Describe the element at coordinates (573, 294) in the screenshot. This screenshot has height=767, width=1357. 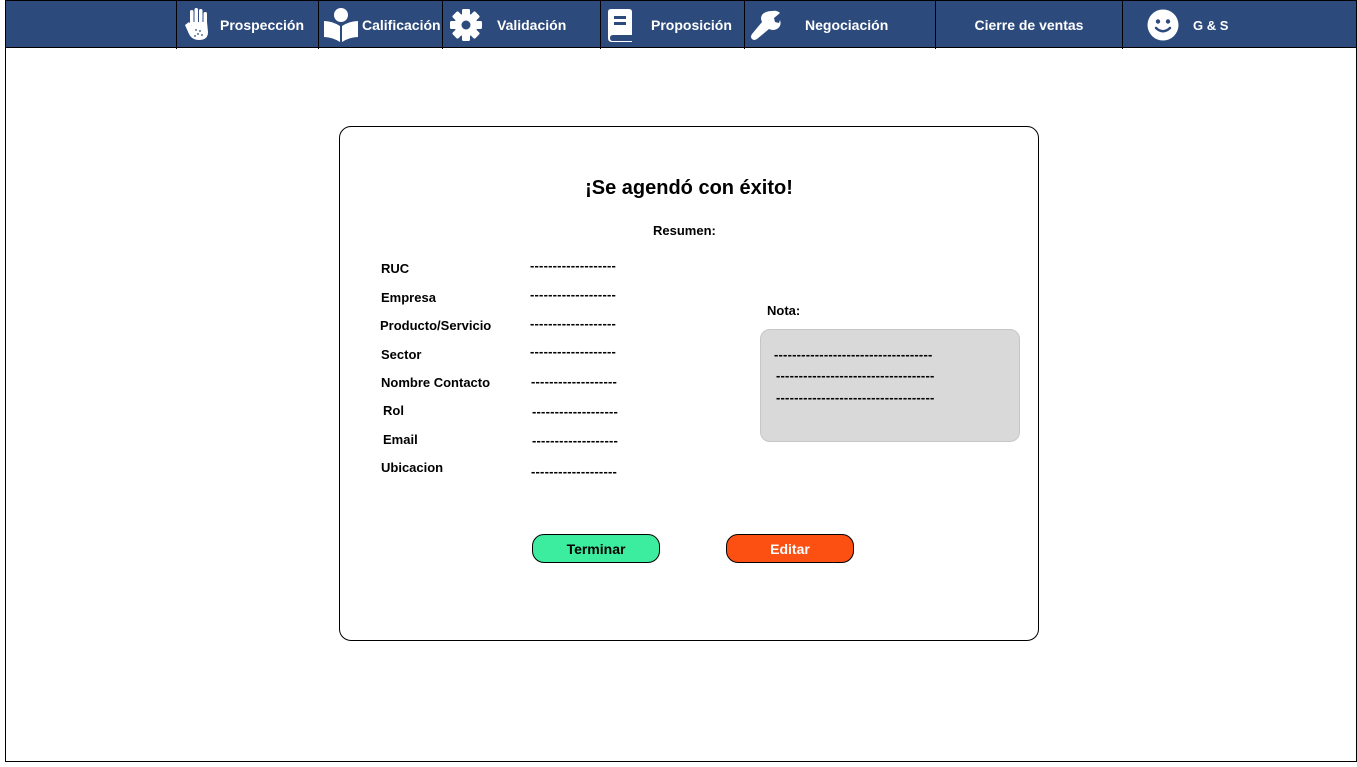
I see `field-value-empresa: -------------------` at that location.